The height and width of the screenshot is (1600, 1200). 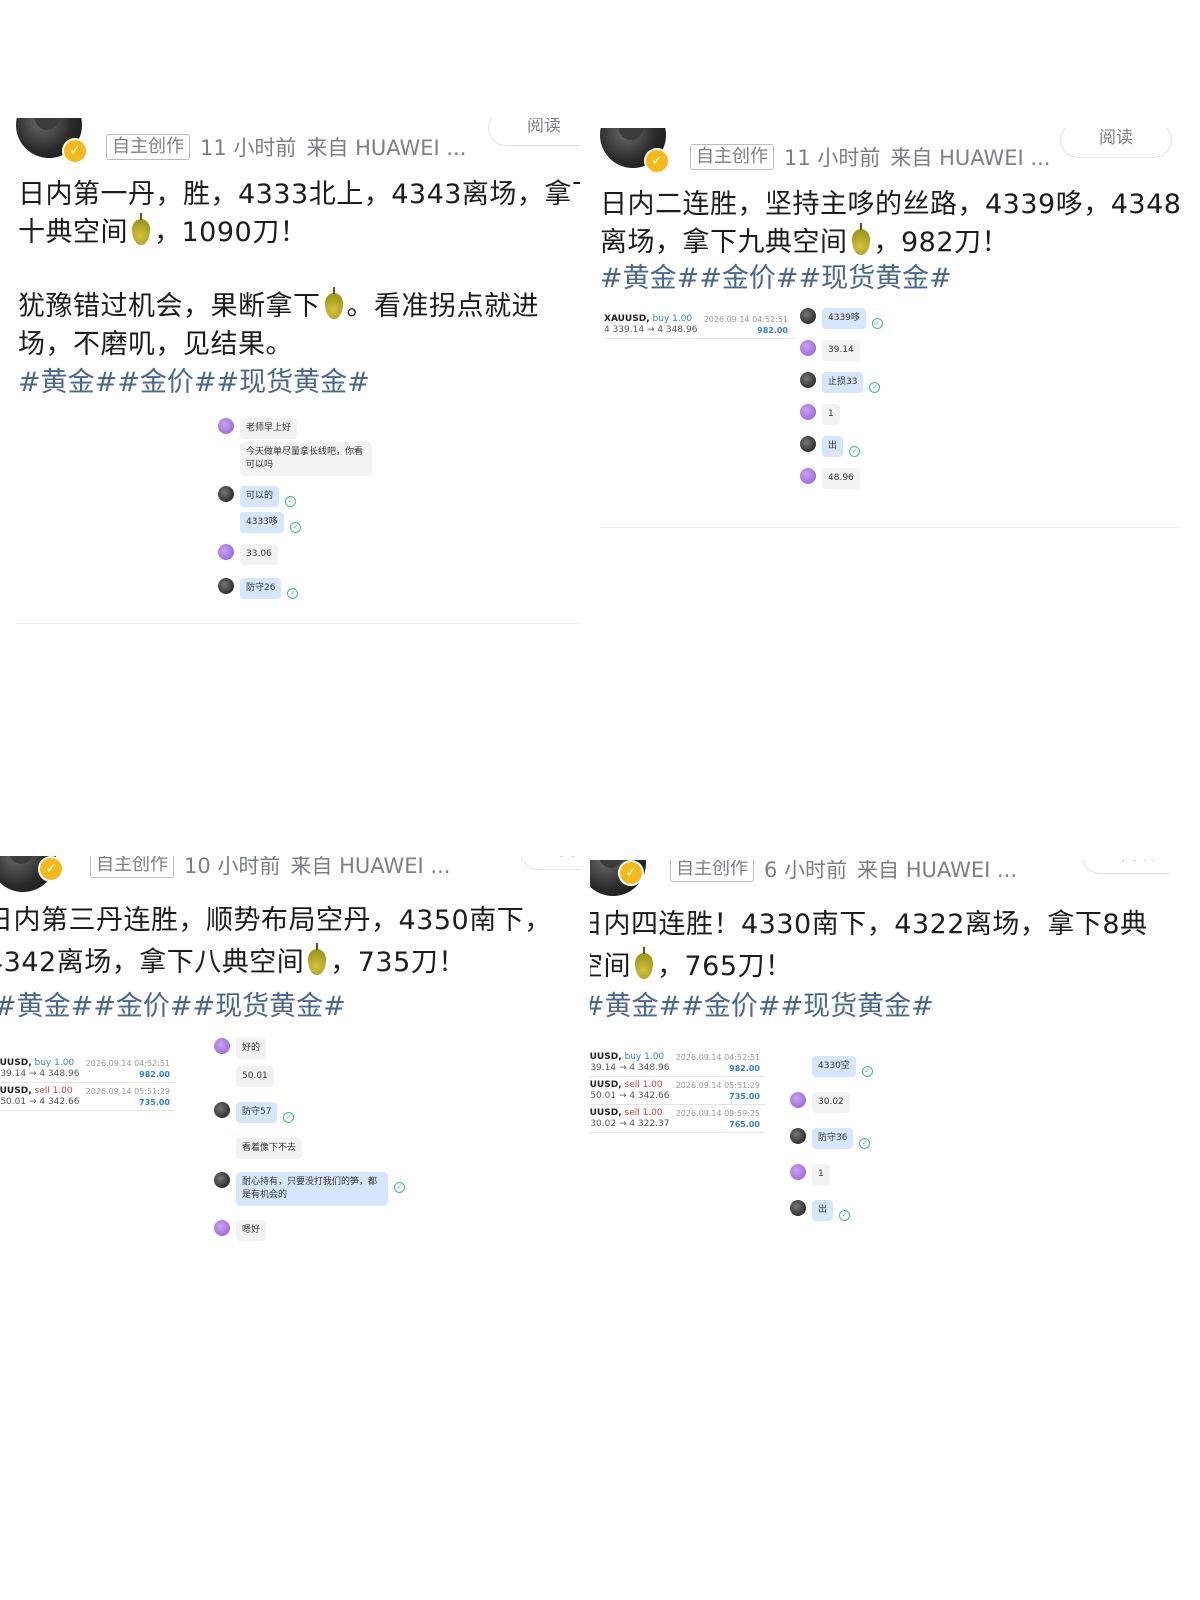 I want to click on chat-bubble: 看着像下不去, so click(x=269, y=1148).